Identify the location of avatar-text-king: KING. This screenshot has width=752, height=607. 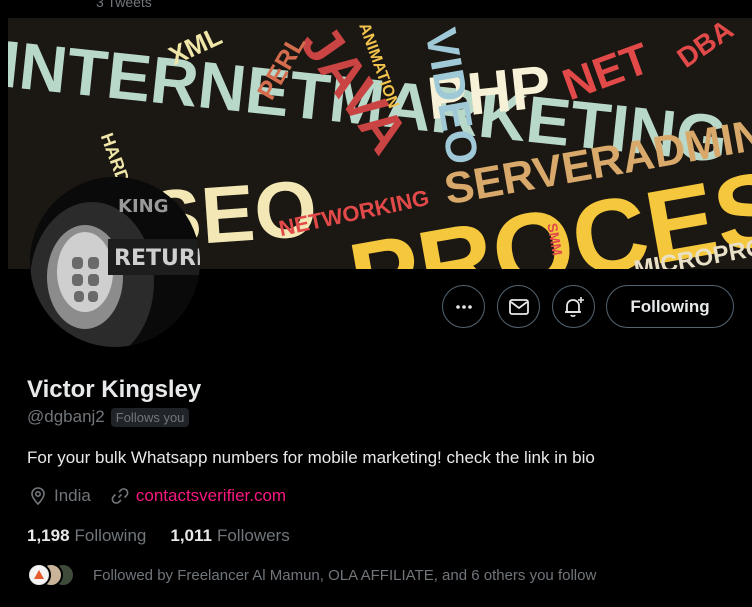
(143, 206).